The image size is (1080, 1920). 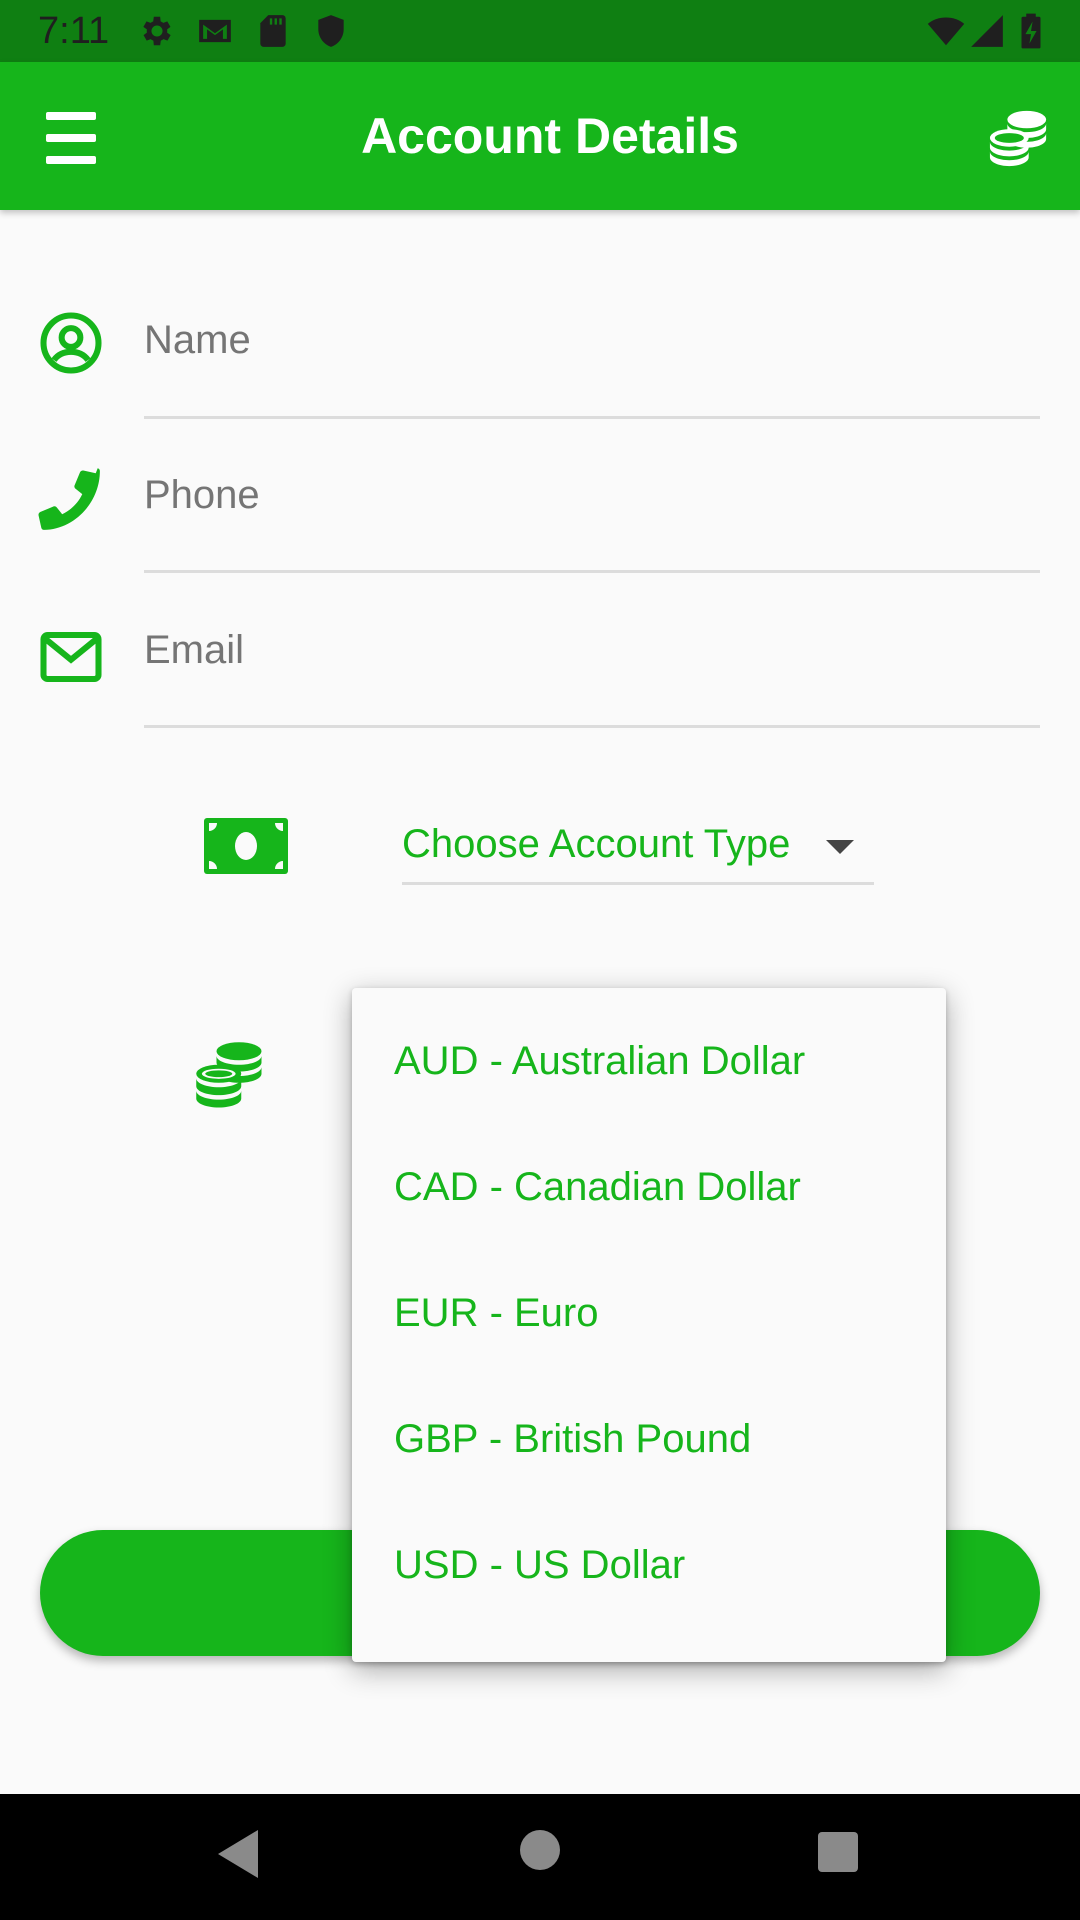 I want to click on account-type-label: Choose Account Type, so click(x=596, y=844).